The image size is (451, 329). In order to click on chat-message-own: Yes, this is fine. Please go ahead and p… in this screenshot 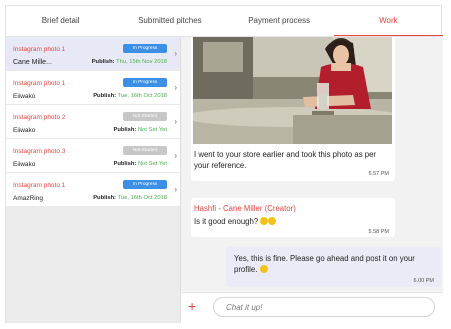, I will do `click(333, 267)`.